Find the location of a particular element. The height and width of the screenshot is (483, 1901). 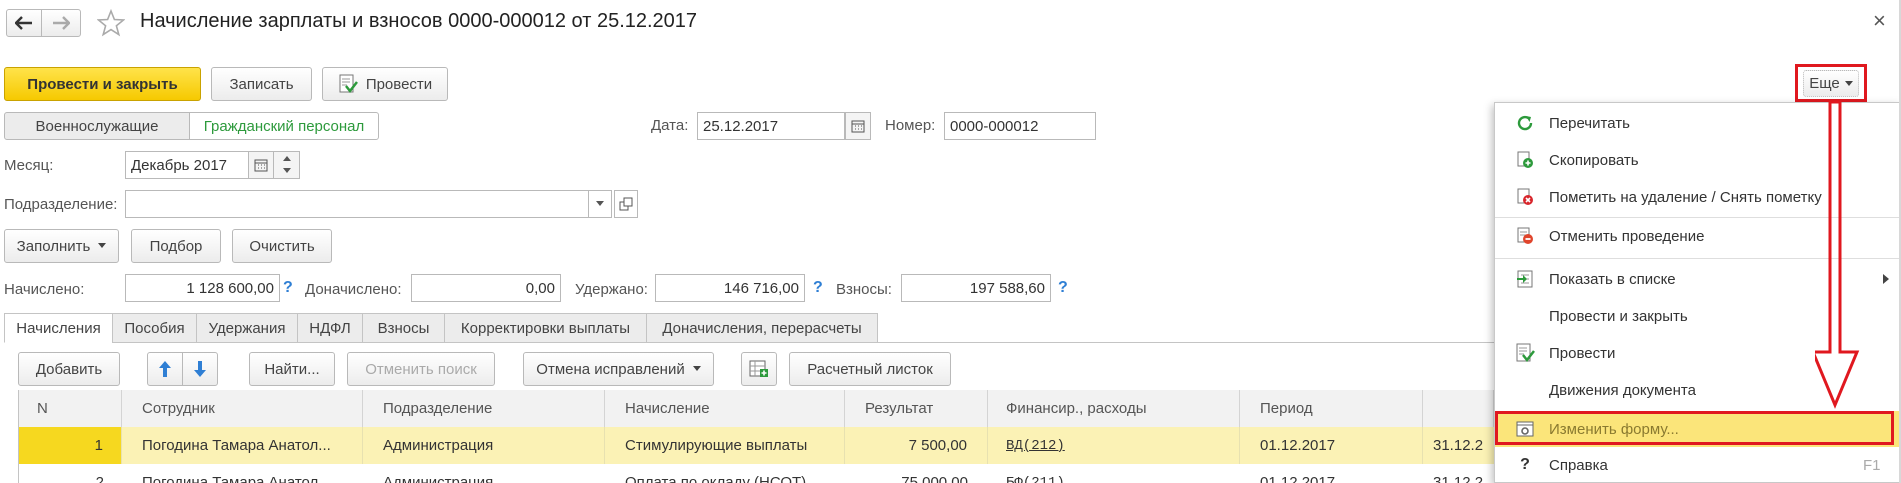

arrow-up-icon is located at coordinates (165, 369).